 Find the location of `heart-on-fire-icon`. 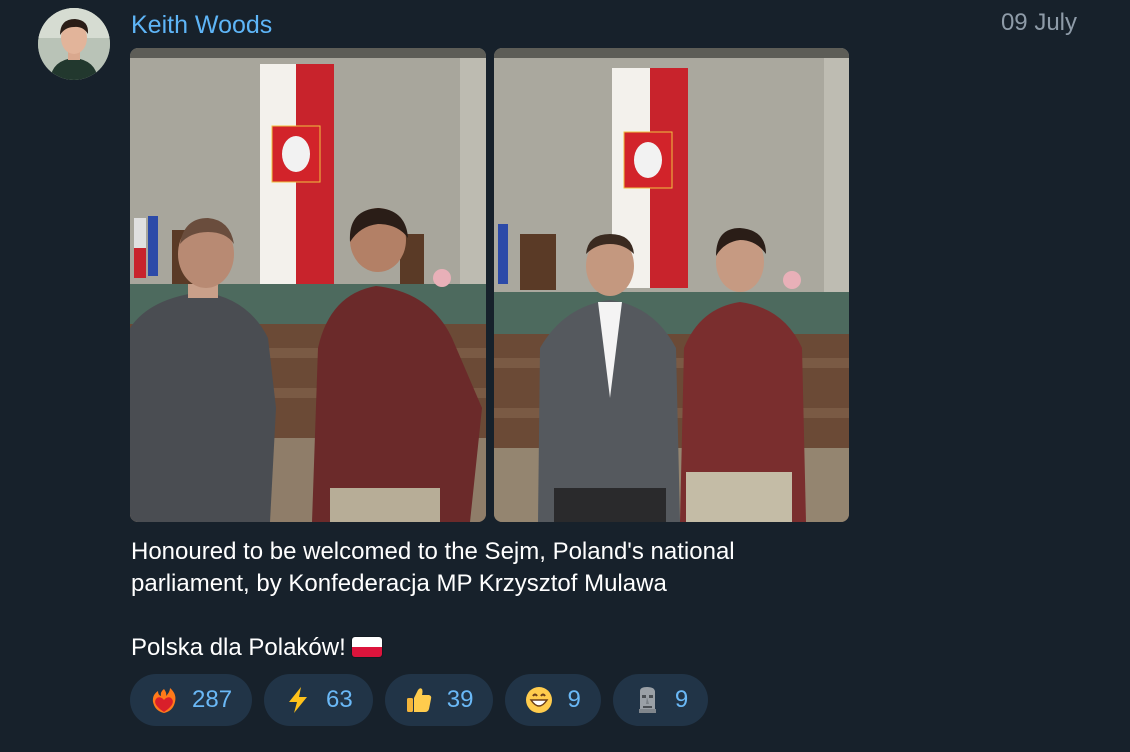

heart-on-fire-icon is located at coordinates (164, 700).